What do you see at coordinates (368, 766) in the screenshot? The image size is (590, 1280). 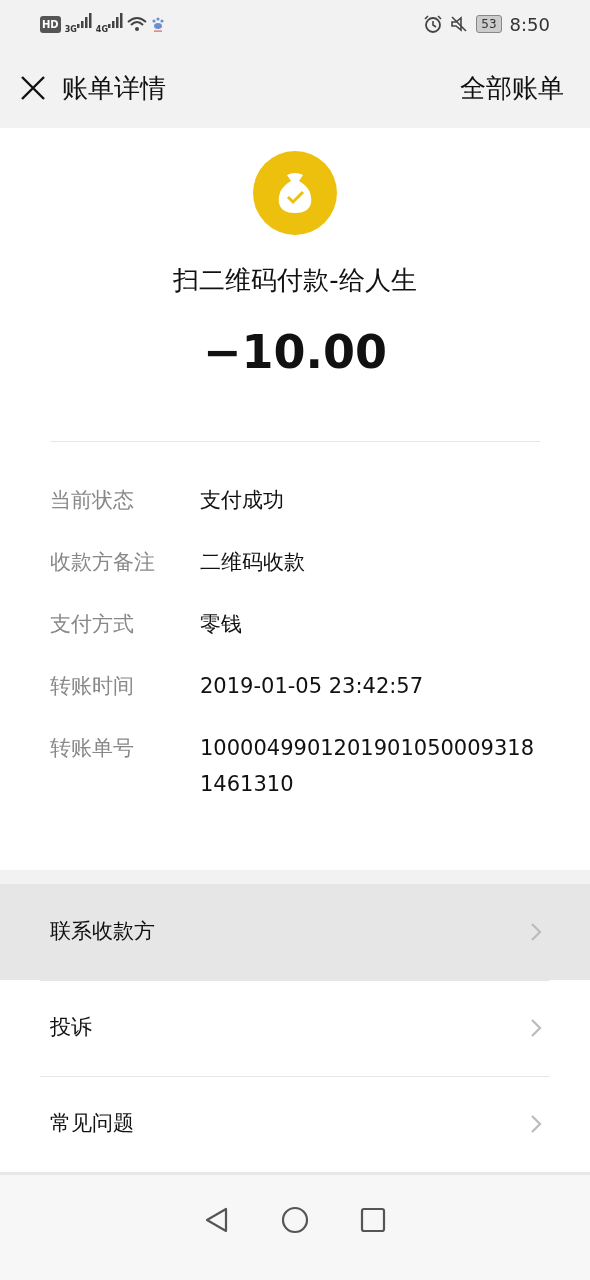 I see `detail-value: 10000499012019010500093181461310` at bounding box center [368, 766].